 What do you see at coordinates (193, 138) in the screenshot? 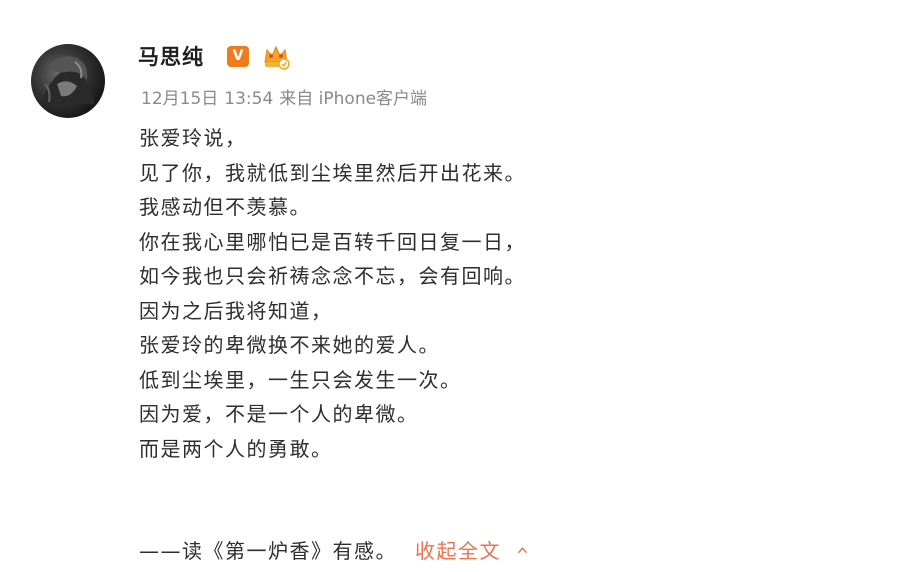
I see `post-line: 张爱玲说，` at bounding box center [193, 138].